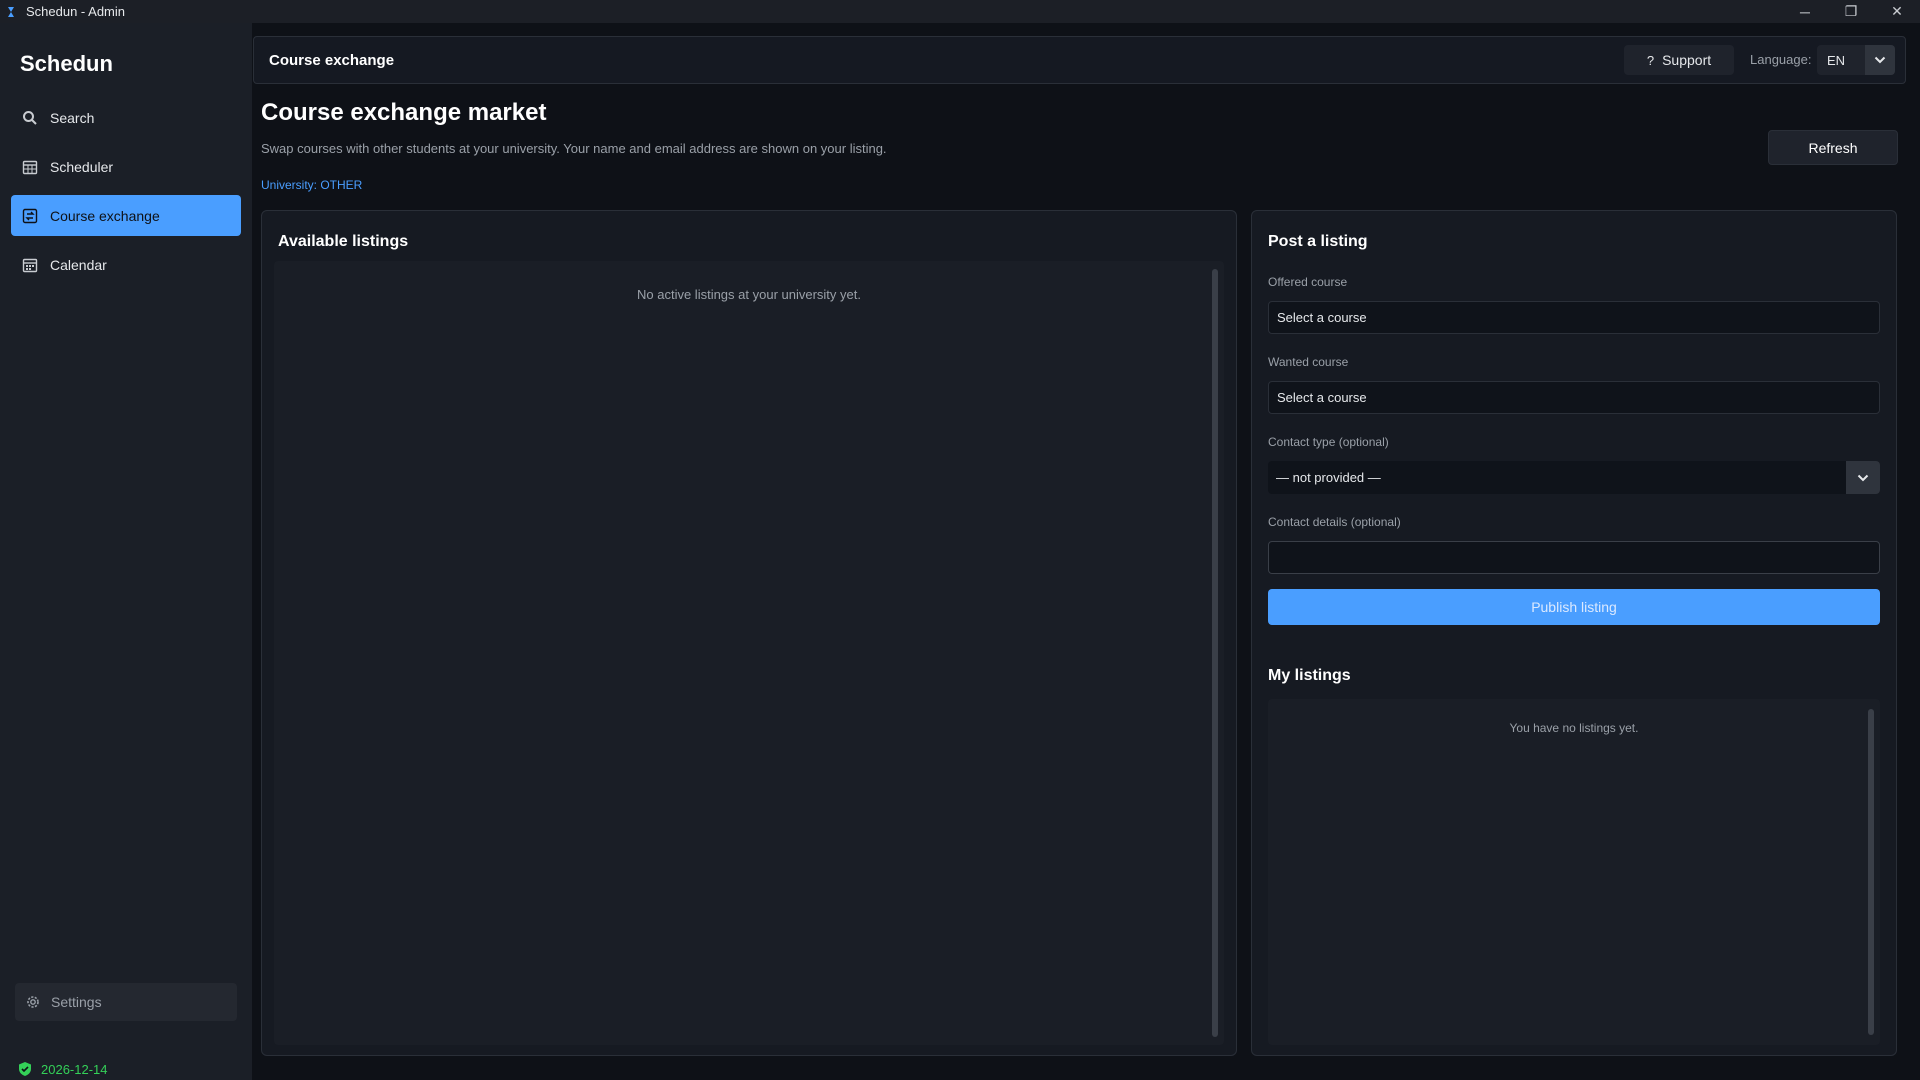 This screenshot has width=1920, height=1080. Describe the element at coordinates (1805, 11) in the screenshot. I see `minimize-button: ─` at that location.